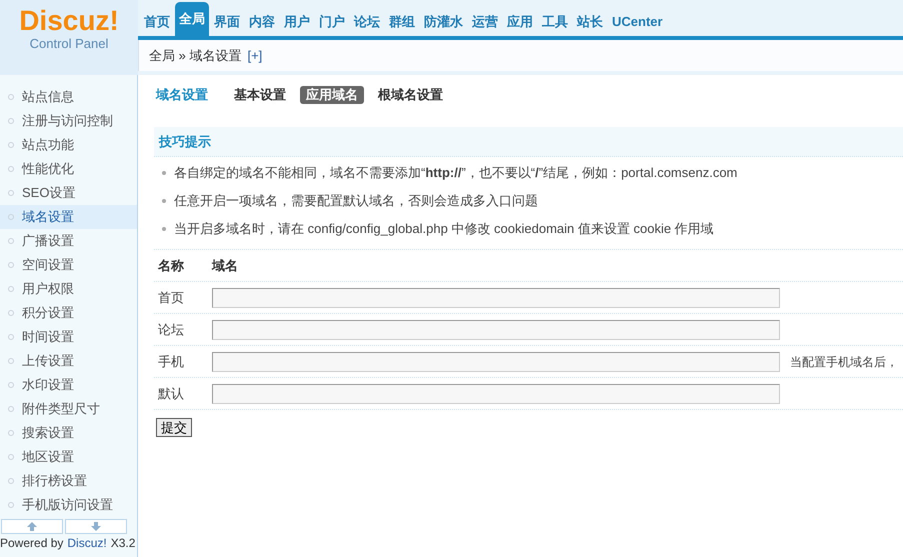 The width and height of the screenshot is (903, 557). What do you see at coordinates (254, 56) in the screenshot?
I see `add-shortcut-link: [+]` at bounding box center [254, 56].